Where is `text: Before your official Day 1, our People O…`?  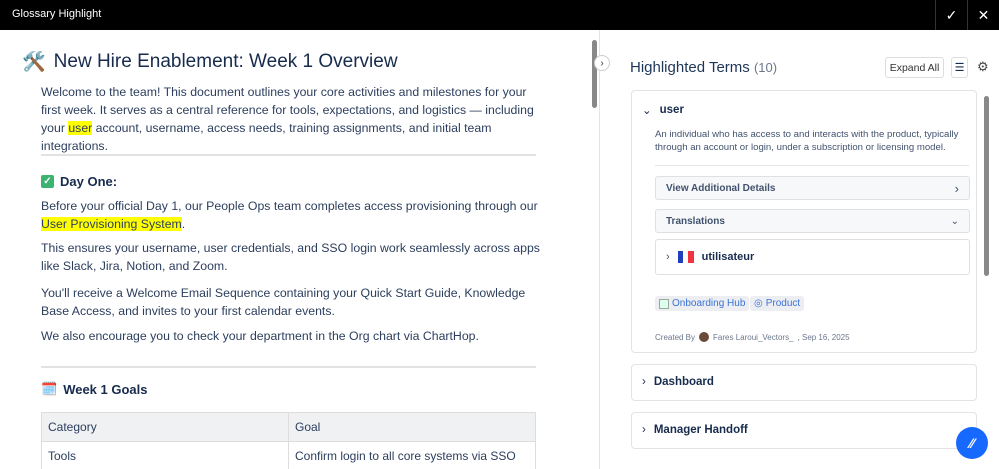
text: Before your official Day 1, our People O… is located at coordinates (289, 206).